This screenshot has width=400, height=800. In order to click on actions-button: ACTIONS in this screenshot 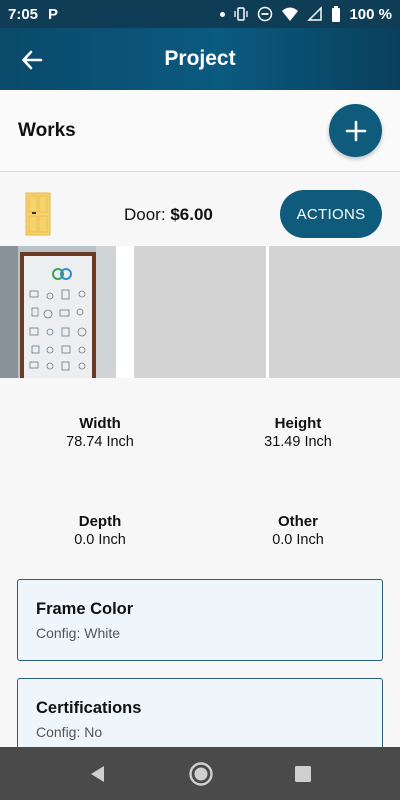, I will do `click(331, 214)`.